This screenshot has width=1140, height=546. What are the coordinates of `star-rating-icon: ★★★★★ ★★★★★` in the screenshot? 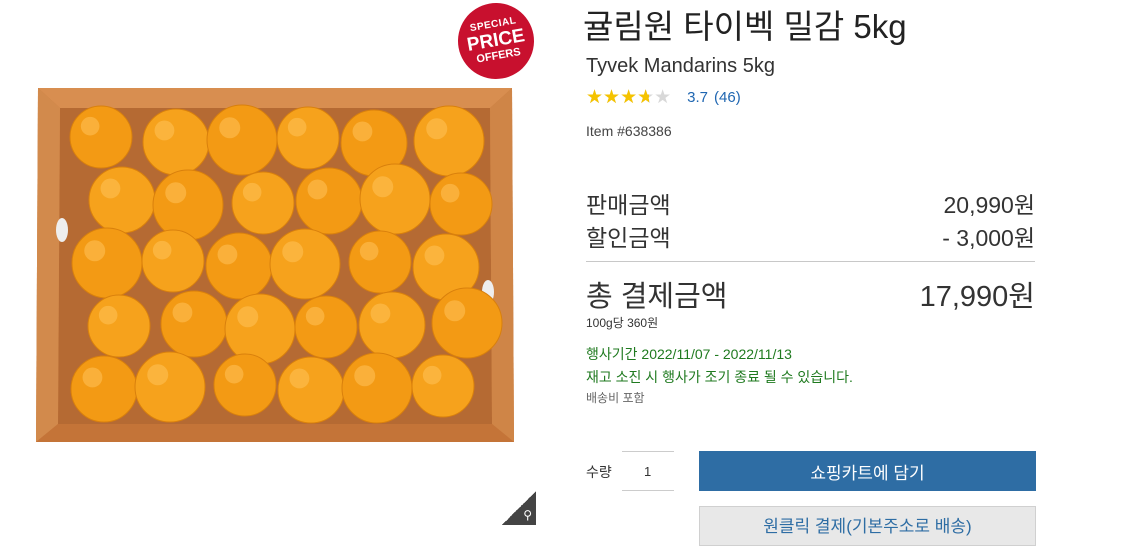 It's located at (629, 97).